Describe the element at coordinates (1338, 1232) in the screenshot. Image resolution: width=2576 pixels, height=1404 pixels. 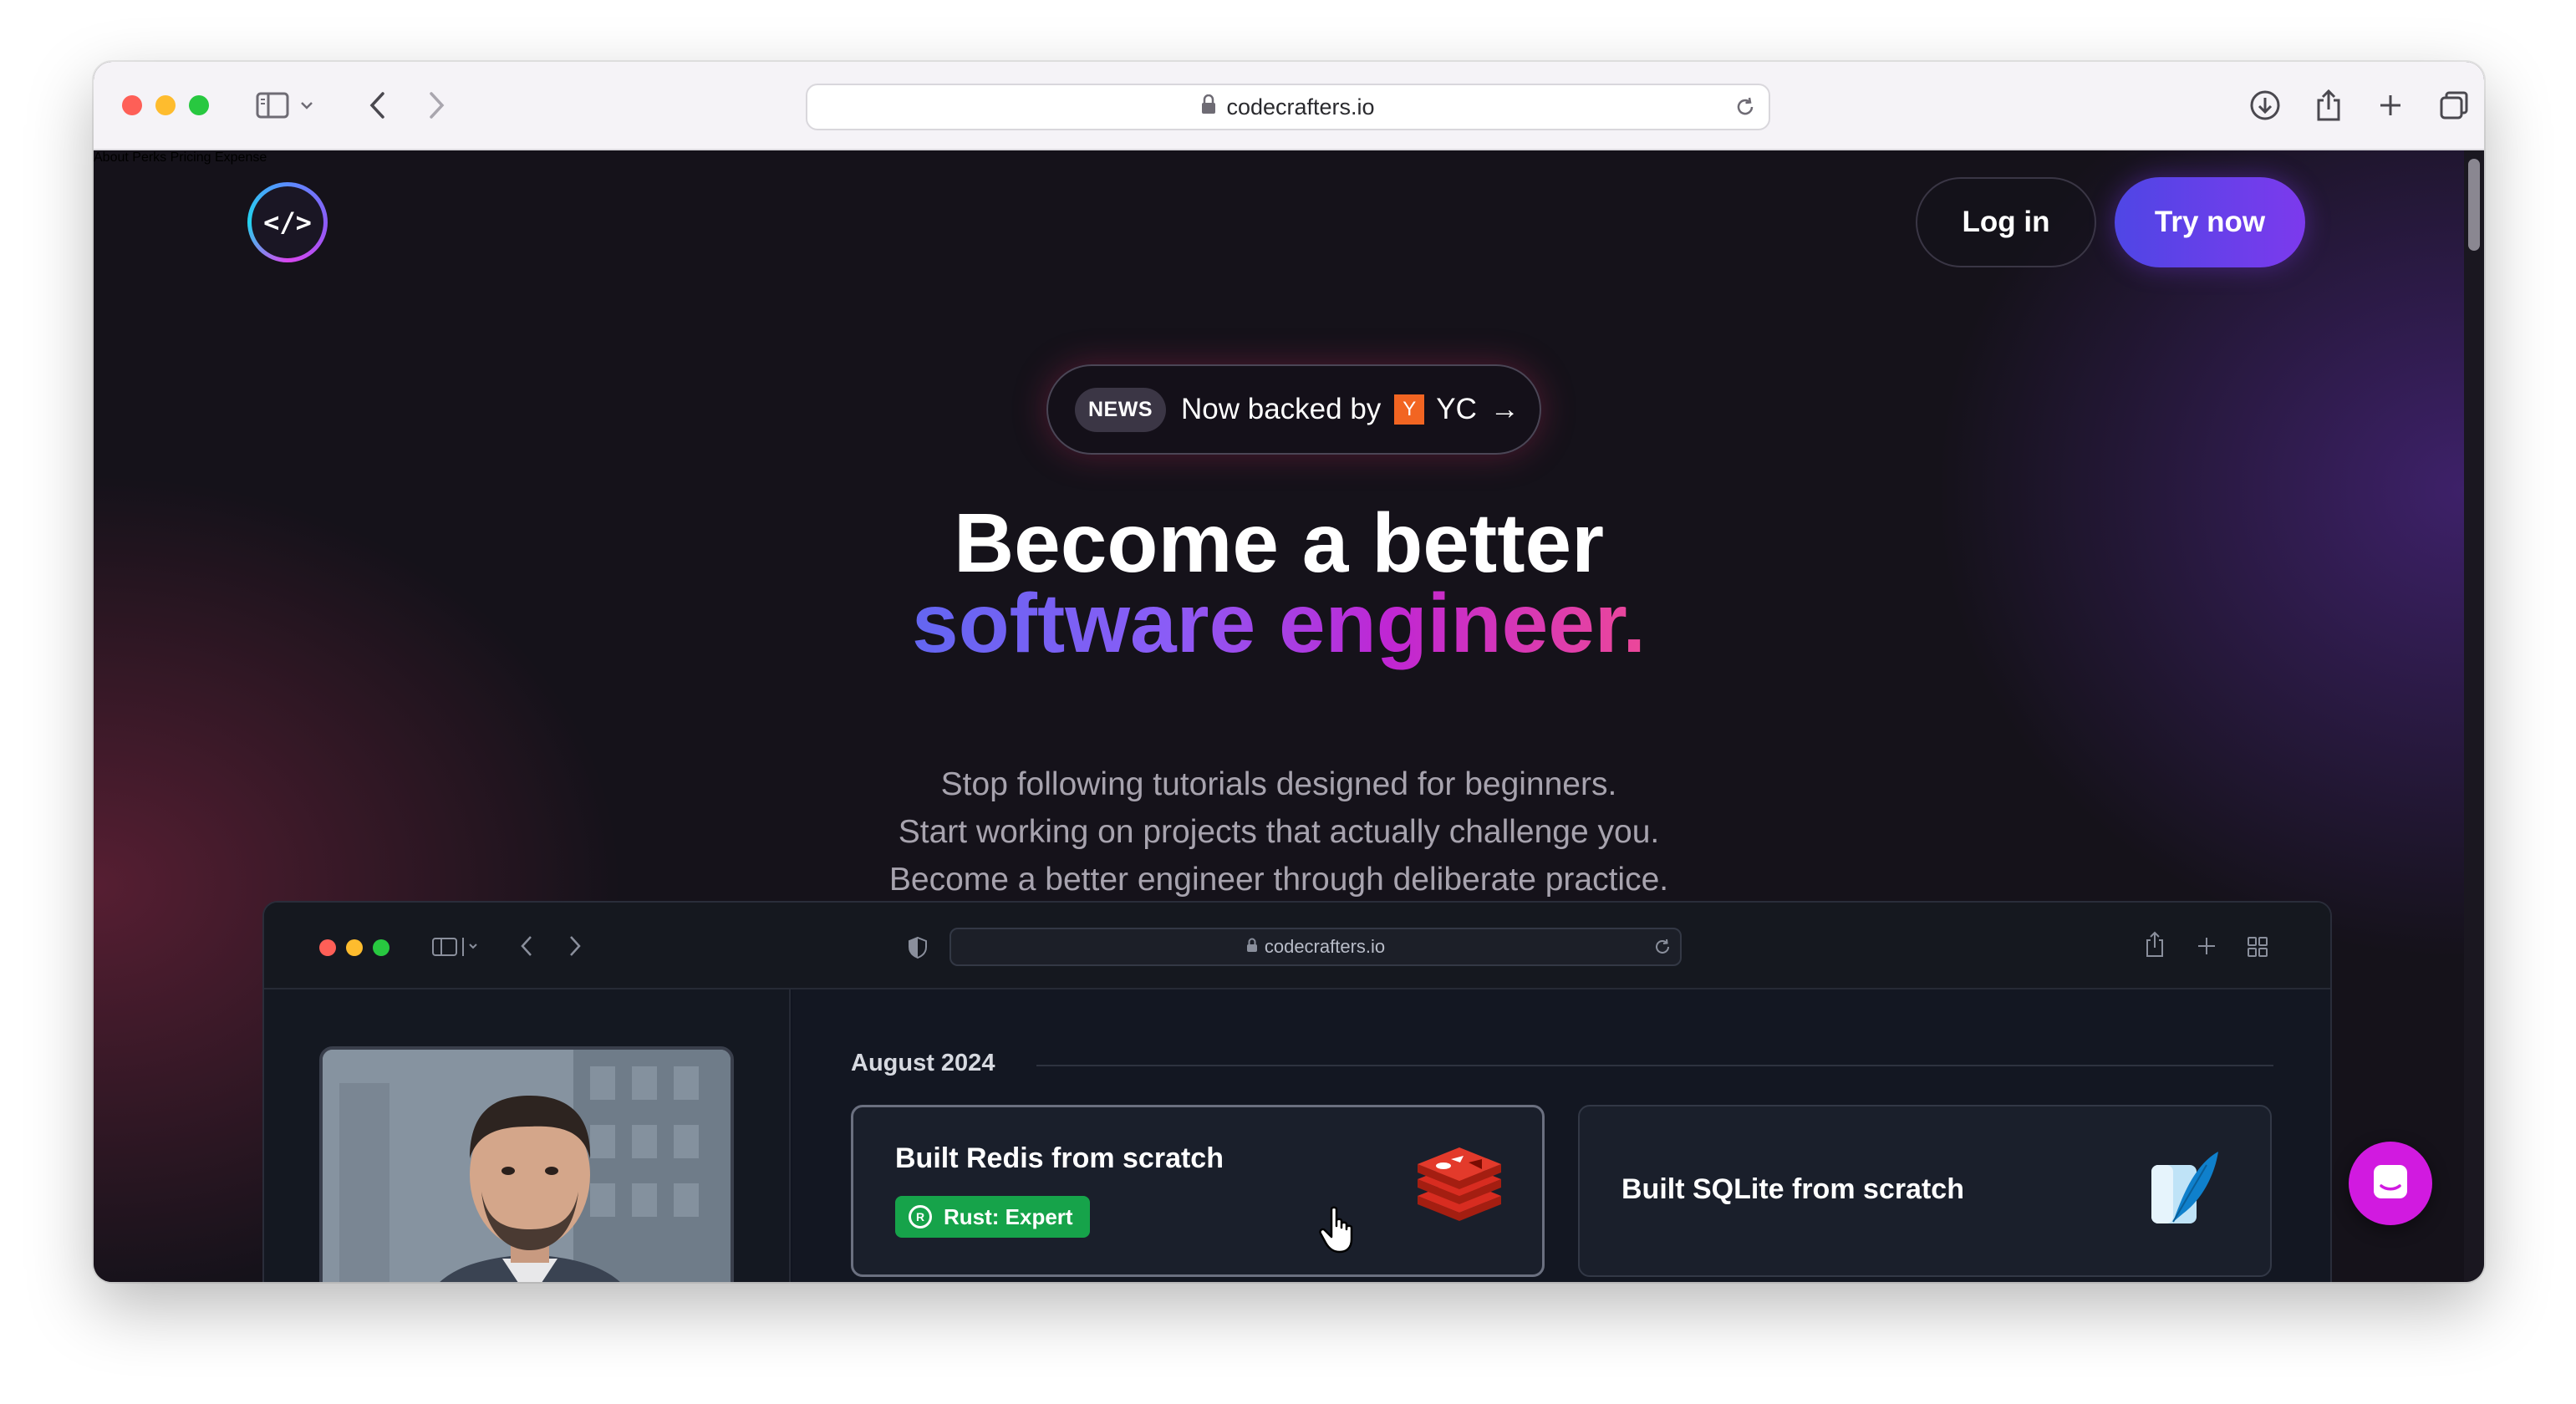
I see `hand-cursor-icon` at that location.